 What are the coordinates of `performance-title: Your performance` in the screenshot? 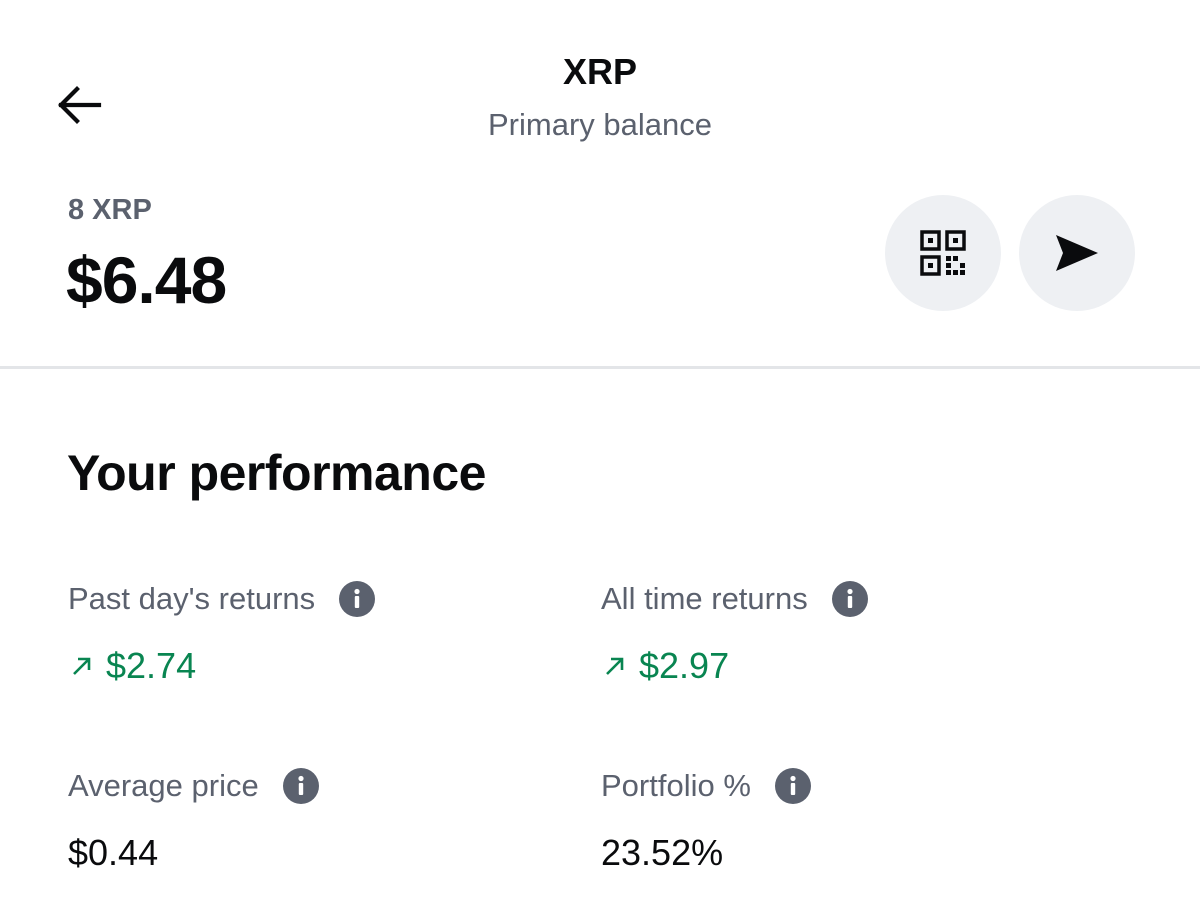 It's located at (276, 473).